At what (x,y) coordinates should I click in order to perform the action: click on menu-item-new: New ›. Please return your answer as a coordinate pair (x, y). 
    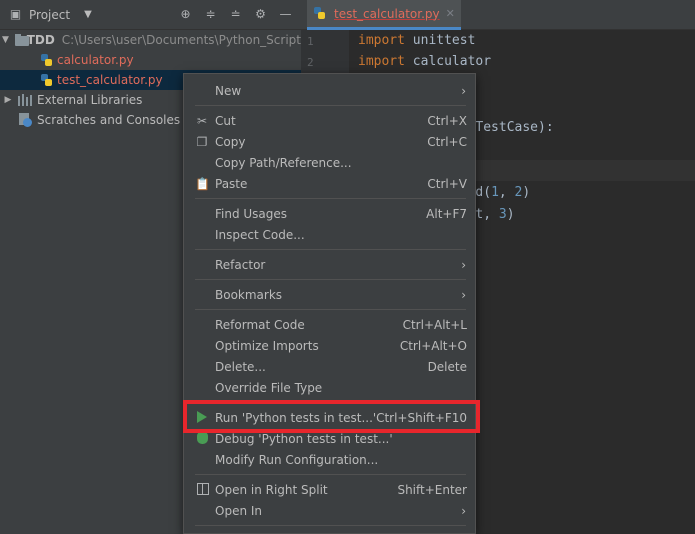
    Looking at the image, I should click on (329, 90).